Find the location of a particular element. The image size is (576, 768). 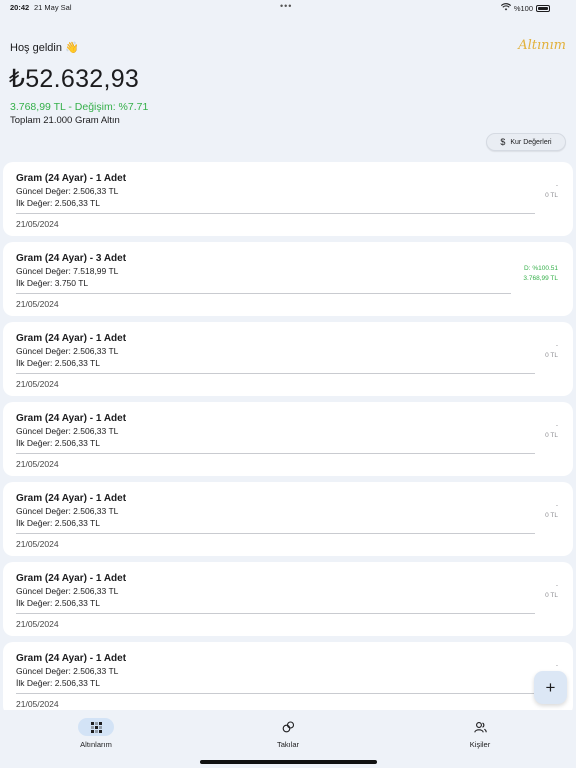

exchange-rates-button: $ Kur Değerleri is located at coordinates (526, 142).